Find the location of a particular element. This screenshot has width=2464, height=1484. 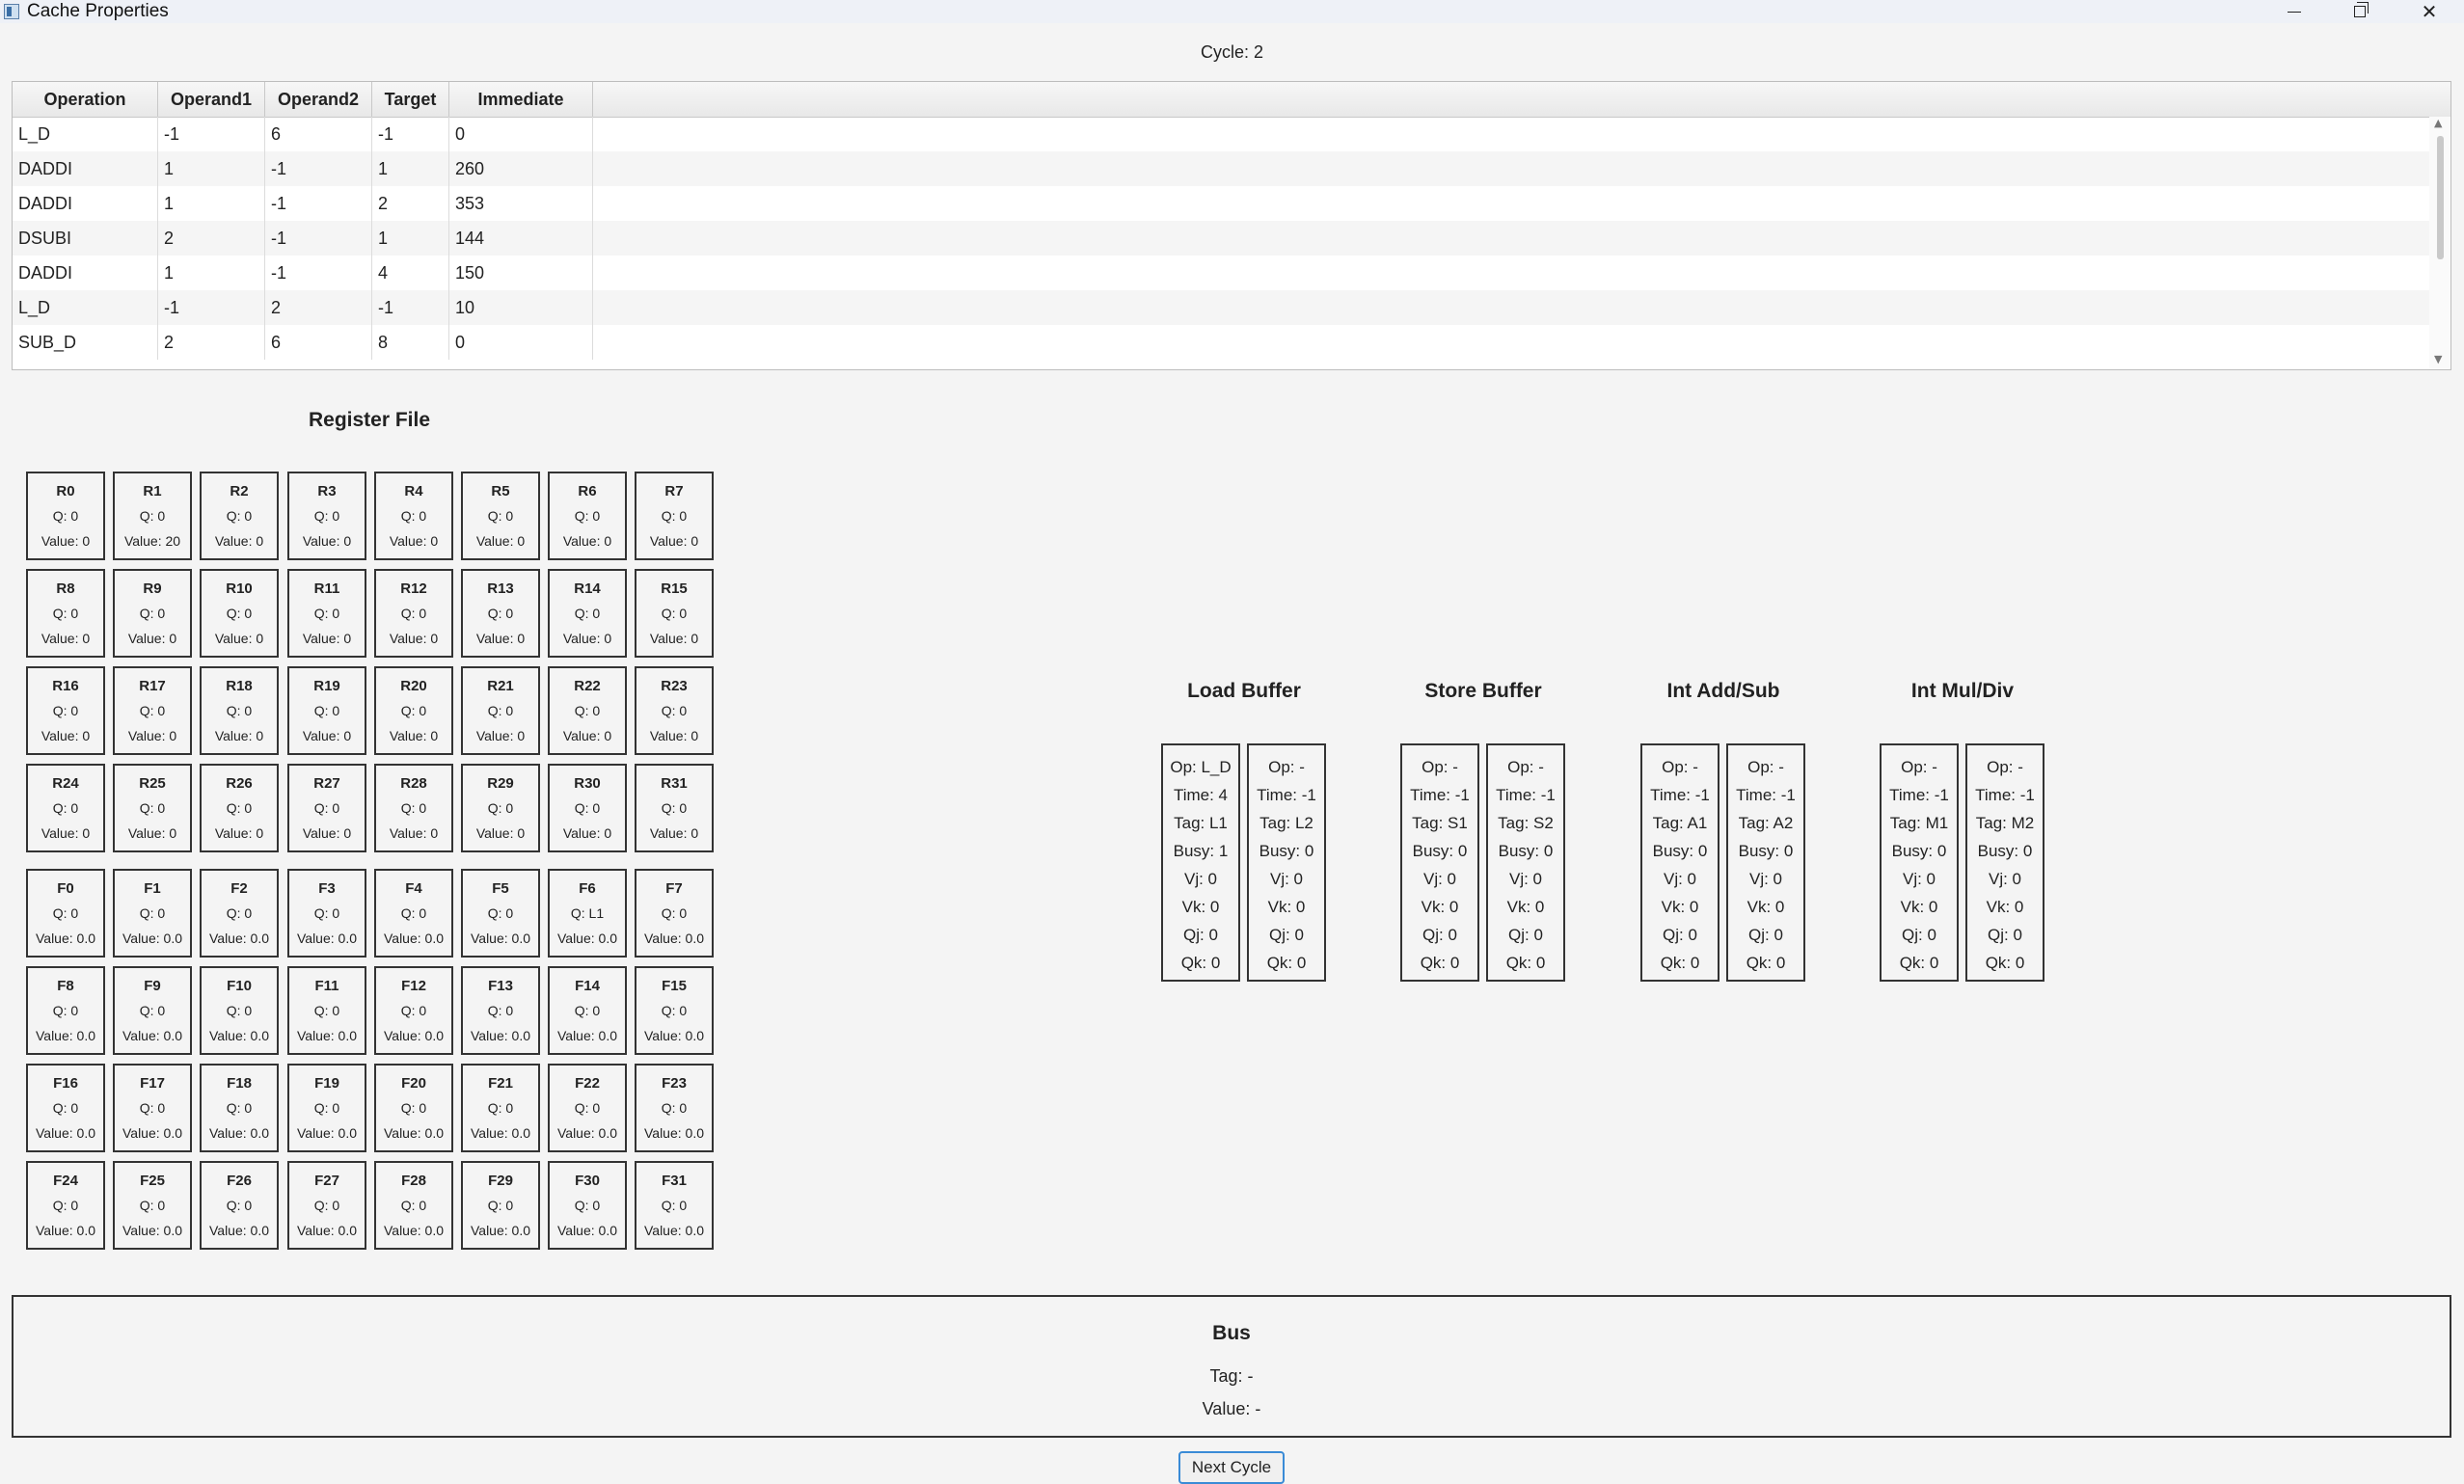

register-f15: F15 Q: 0 Value: 0.0 is located at coordinates (674, 1010).